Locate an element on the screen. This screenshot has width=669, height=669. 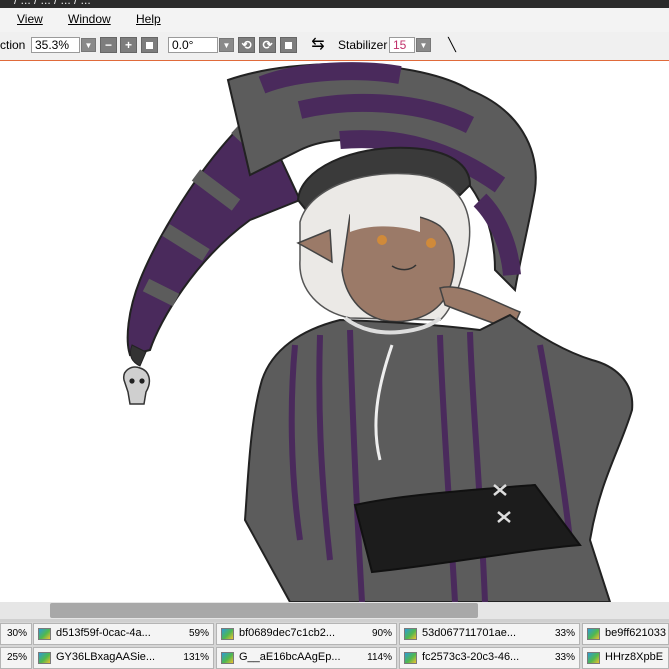
pen-pressure-icon: ╲ is located at coordinates (452, 45).